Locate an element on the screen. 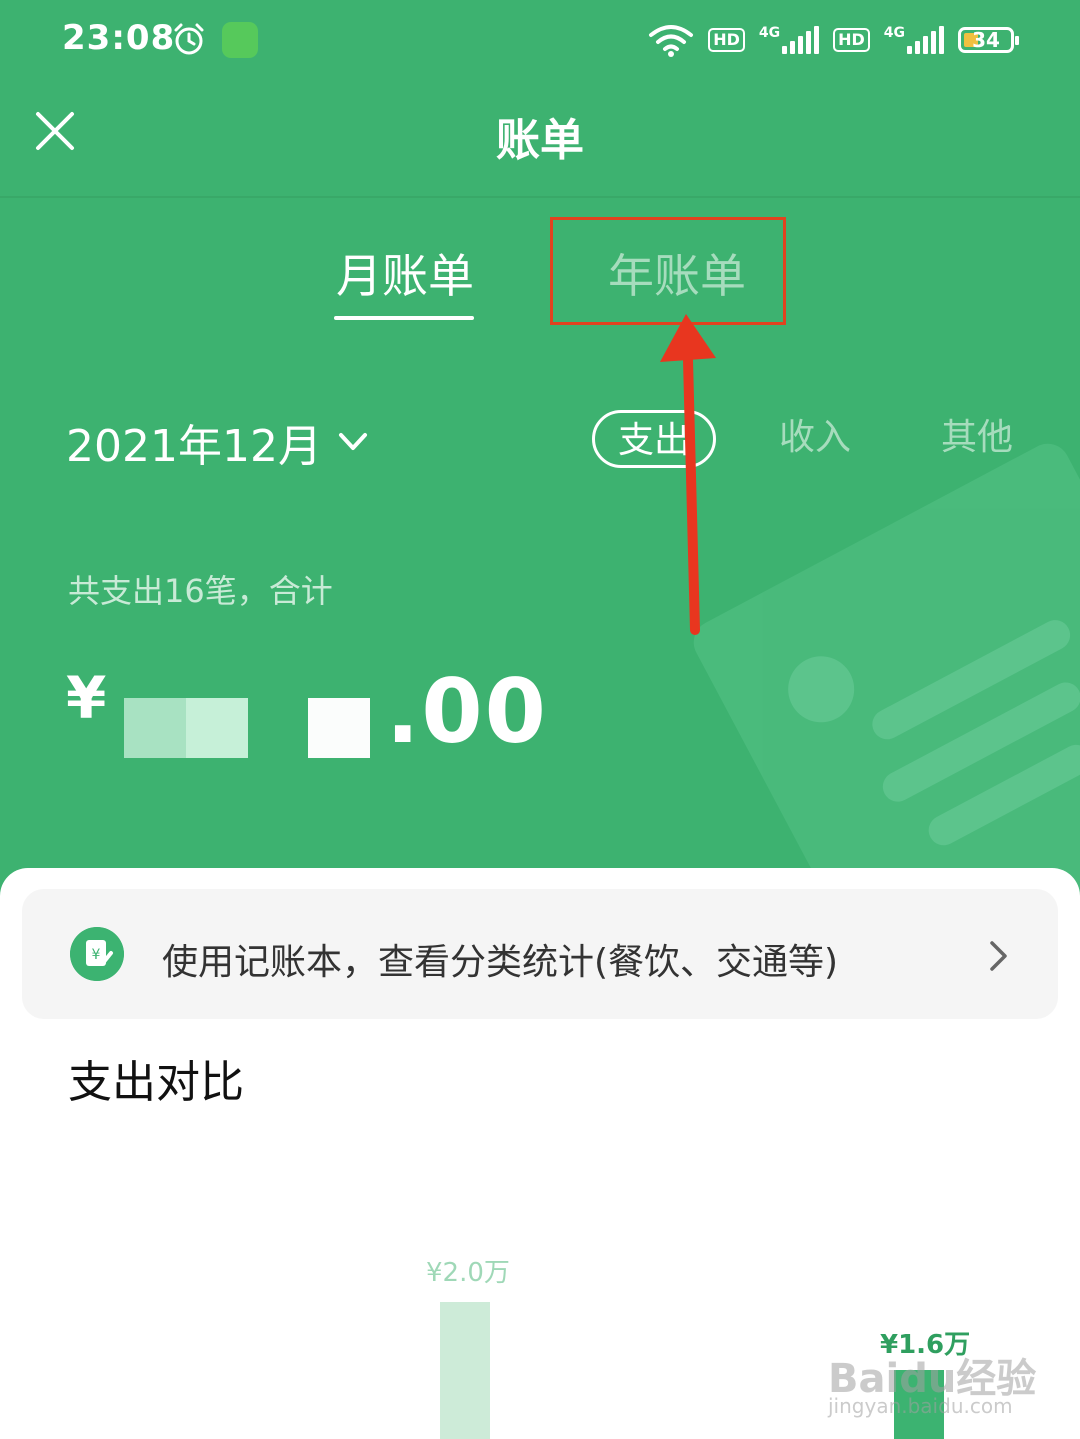  segment-other: 其他 is located at coordinates (977, 439).